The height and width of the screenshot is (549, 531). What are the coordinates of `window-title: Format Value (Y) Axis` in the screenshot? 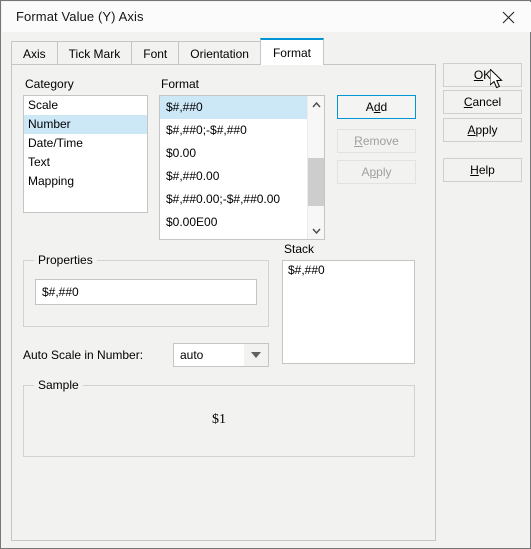 It's located at (80, 16).